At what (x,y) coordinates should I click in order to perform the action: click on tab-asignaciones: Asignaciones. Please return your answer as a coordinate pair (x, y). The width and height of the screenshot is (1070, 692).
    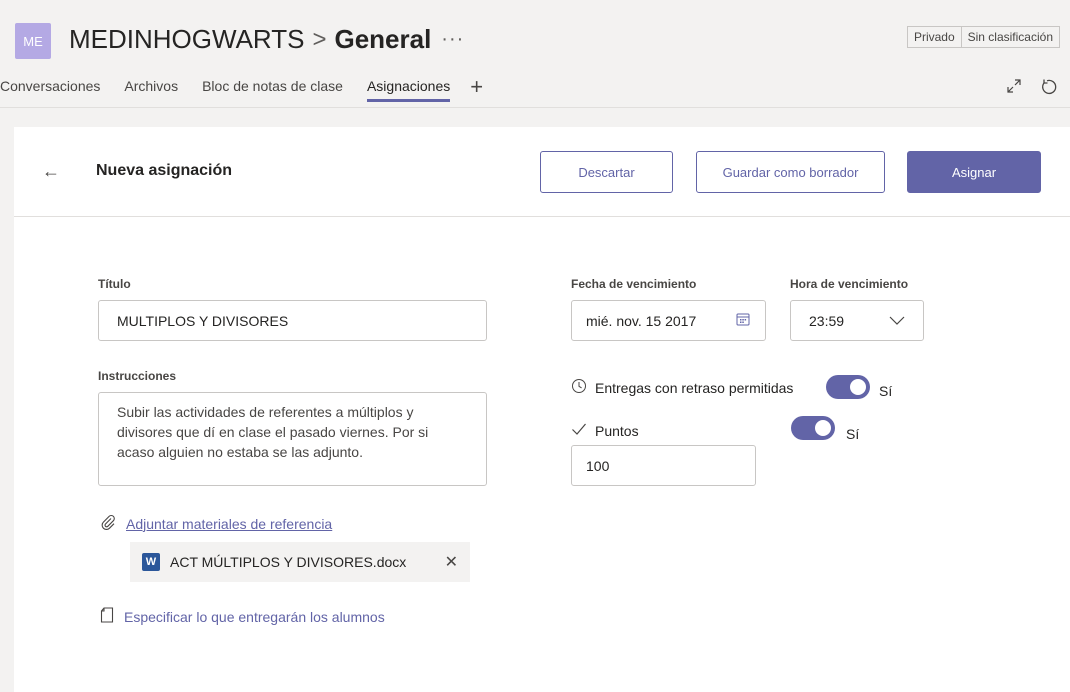
    Looking at the image, I should click on (408, 90).